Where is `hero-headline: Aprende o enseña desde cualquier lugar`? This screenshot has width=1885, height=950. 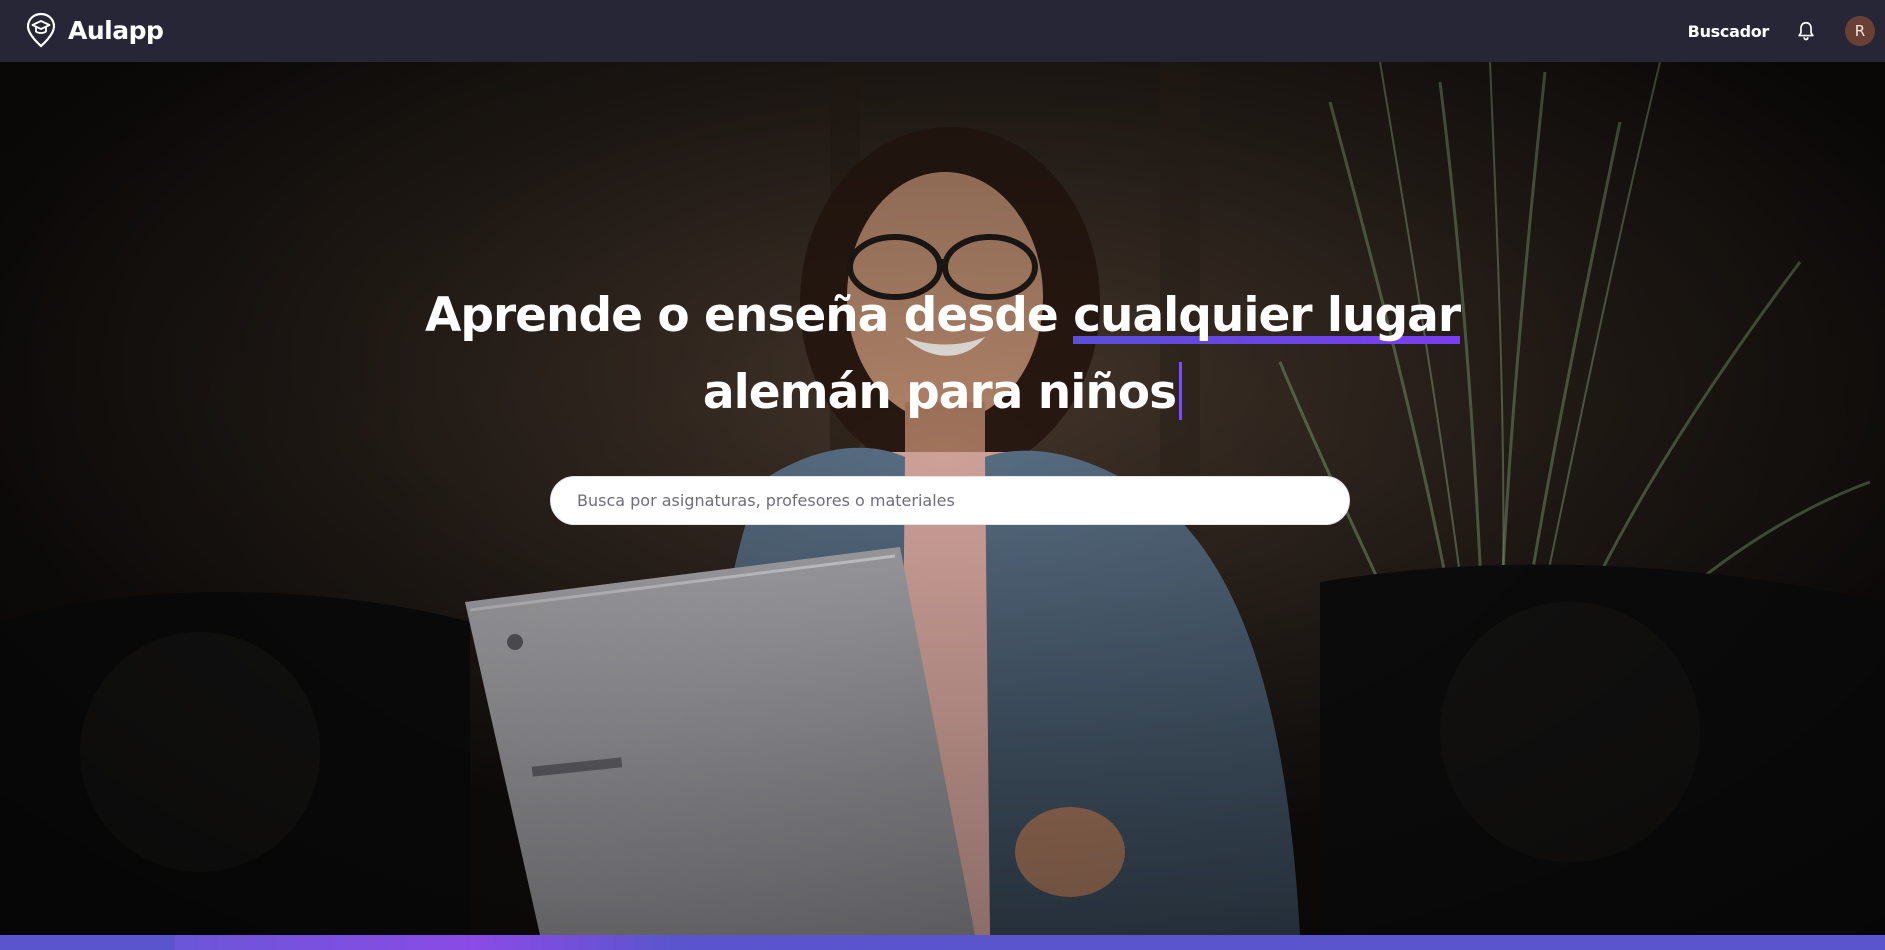 hero-headline: Aprende o enseña desde cualquier lugar is located at coordinates (942, 316).